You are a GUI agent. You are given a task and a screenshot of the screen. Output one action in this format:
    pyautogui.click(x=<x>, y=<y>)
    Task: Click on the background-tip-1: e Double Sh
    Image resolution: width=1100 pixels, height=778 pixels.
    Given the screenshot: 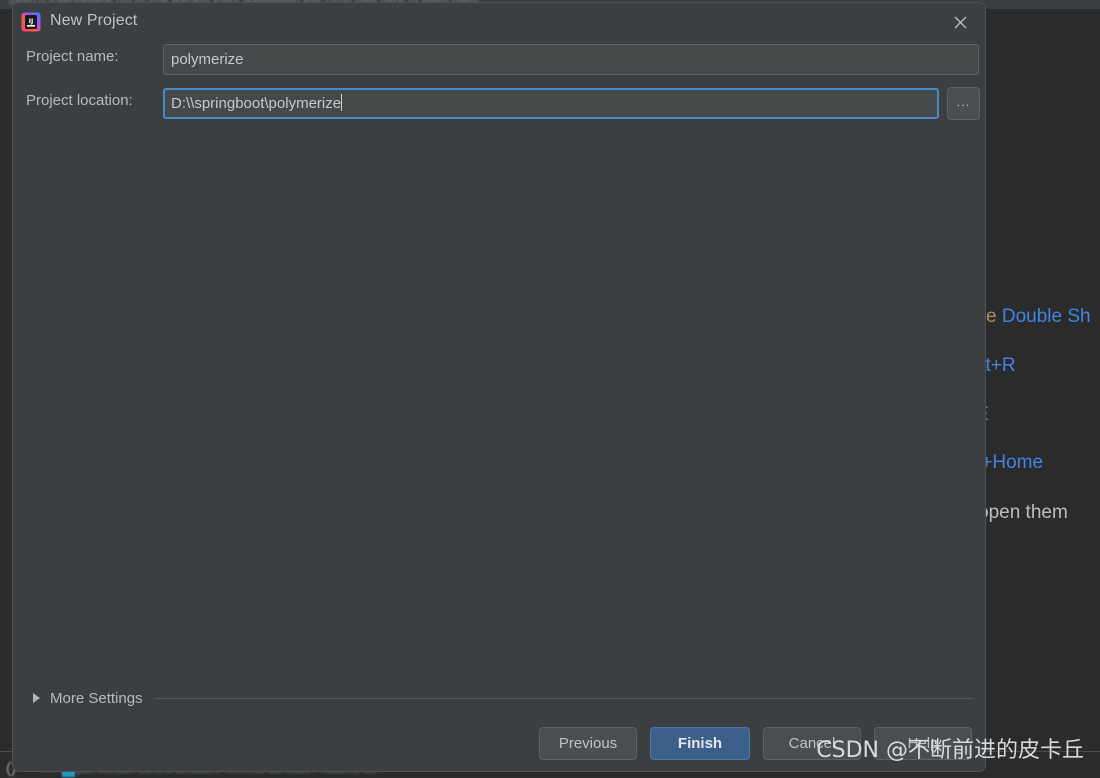 What is the action you would take?
    pyautogui.click(x=1038, y=317)
    